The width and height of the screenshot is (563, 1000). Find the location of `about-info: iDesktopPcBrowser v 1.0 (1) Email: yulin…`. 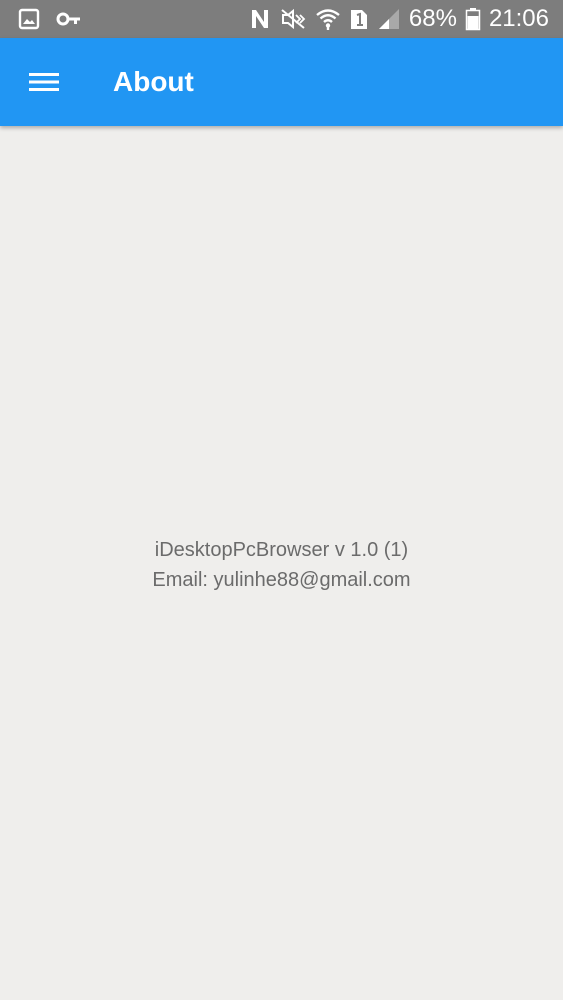

about-info: iDesktopPcBrowser v 1.0 (1) Email: yulin… is located at coordinates (281, 565).